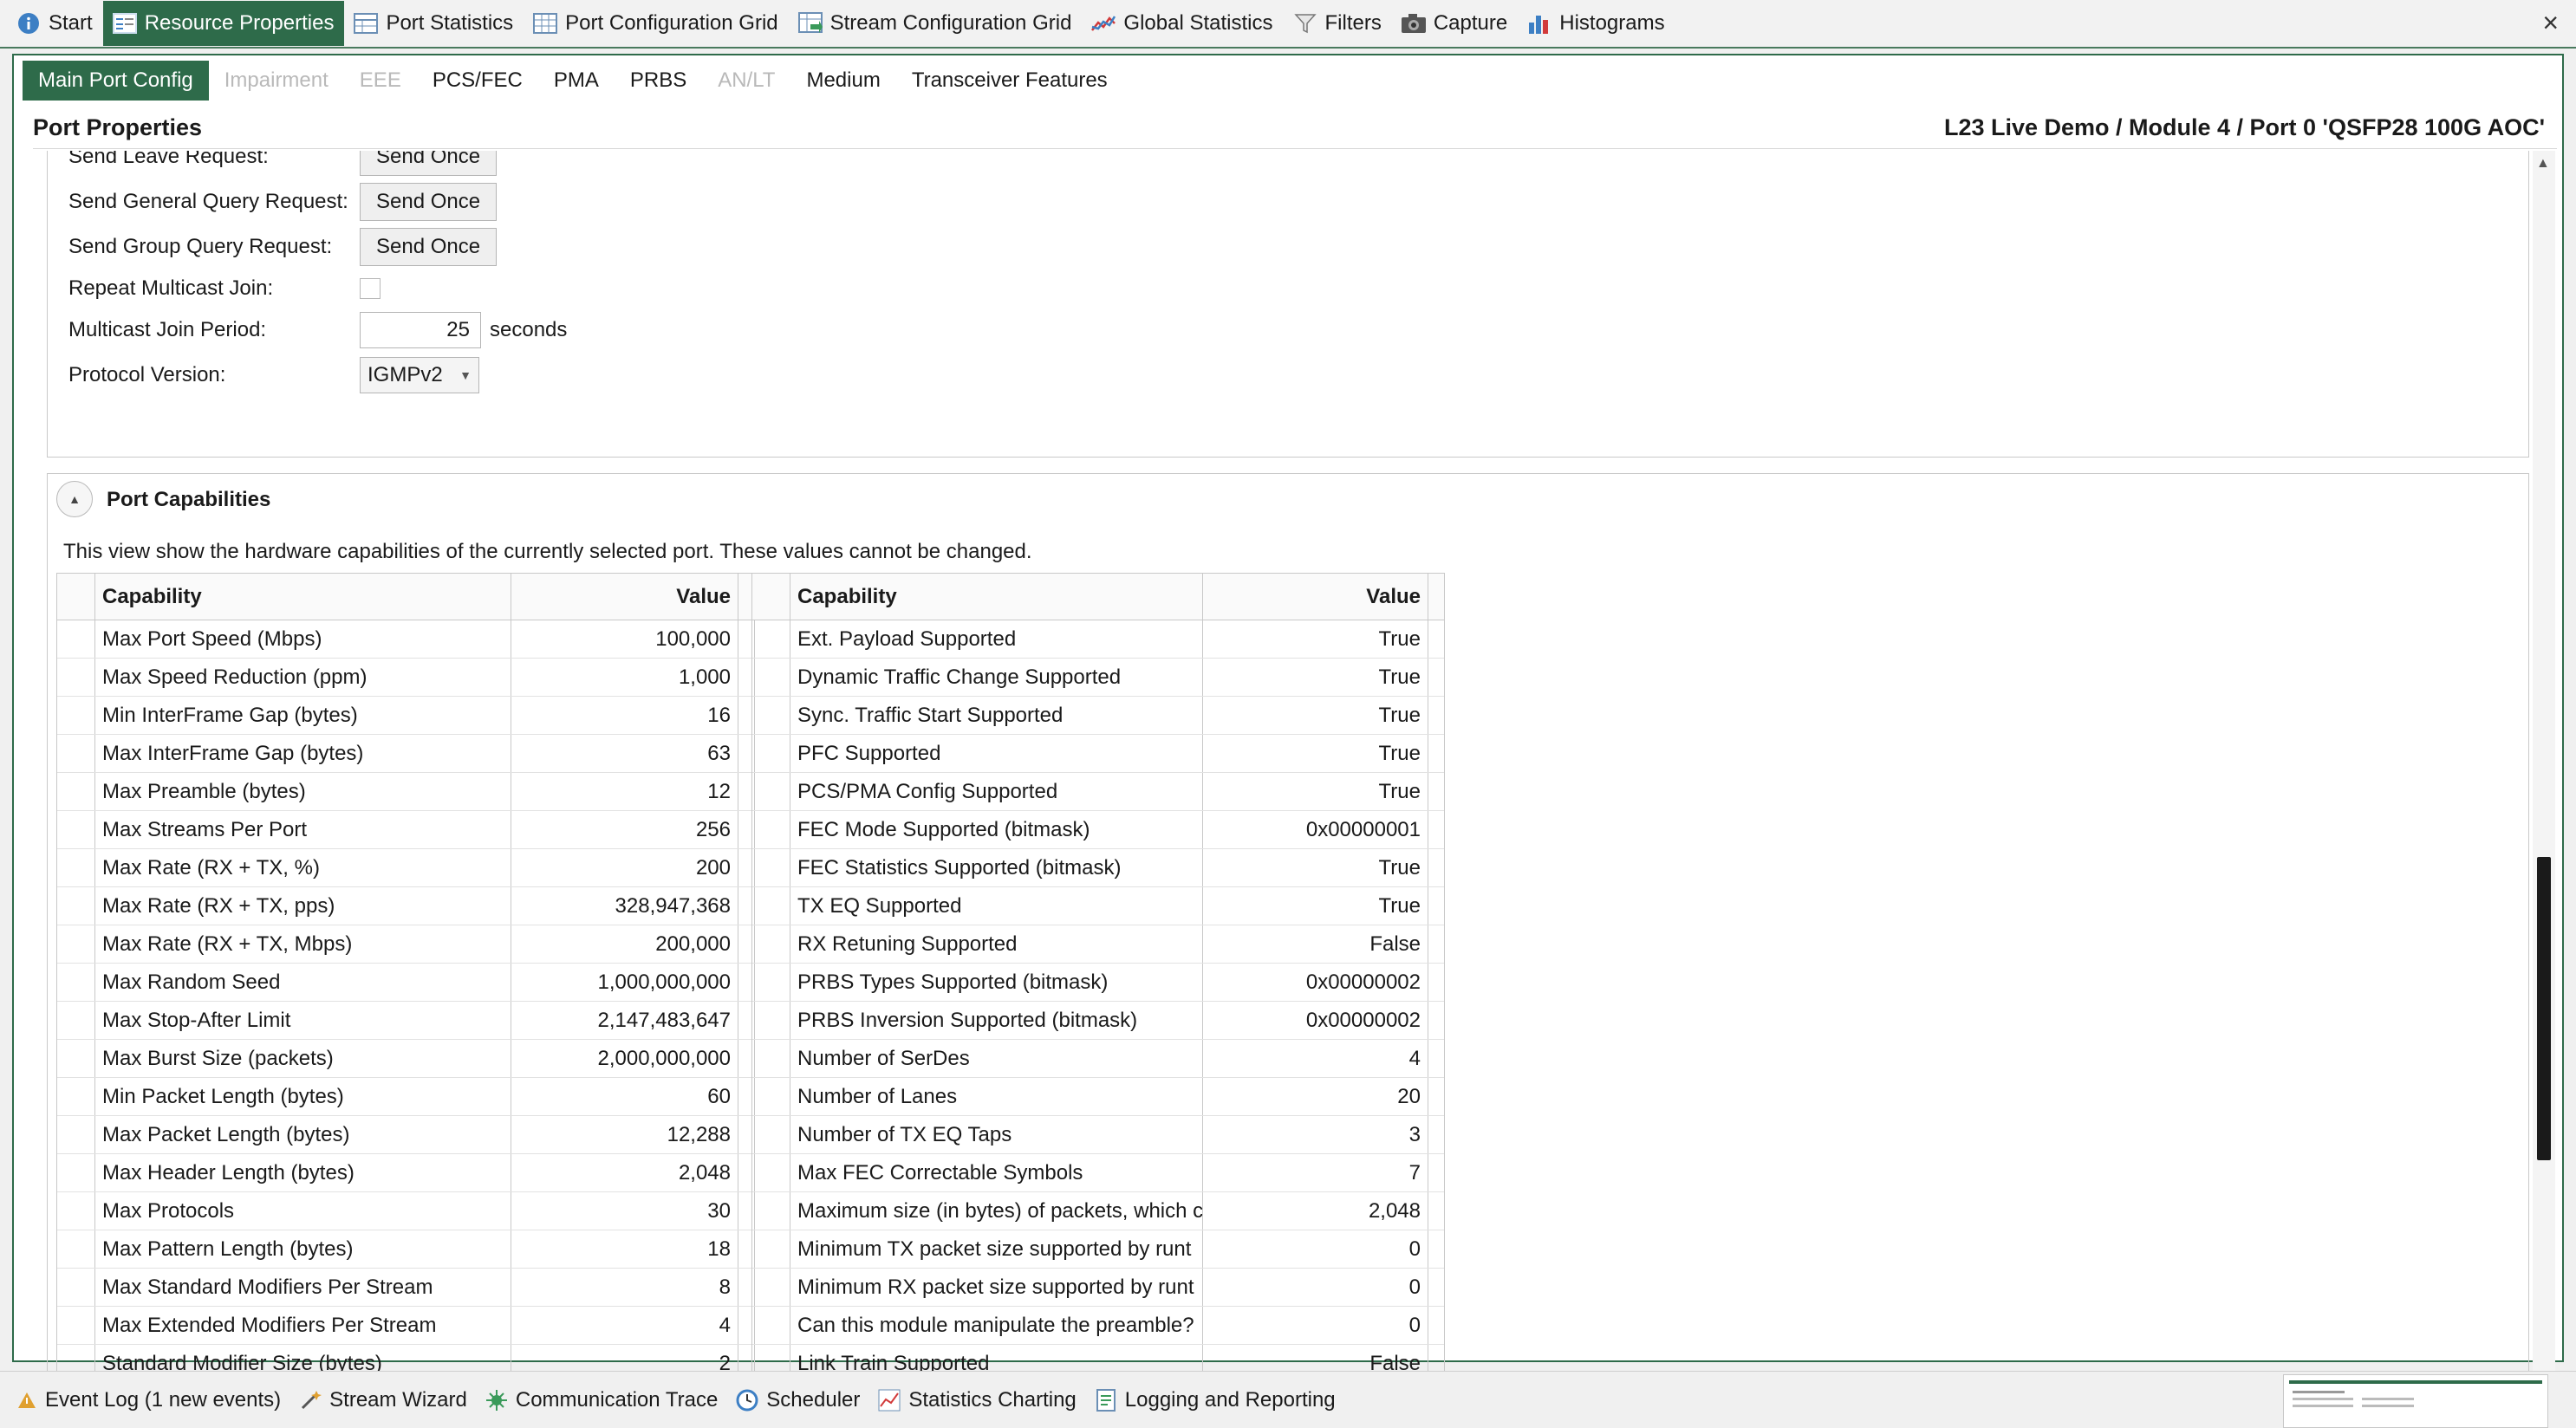  Describe the element at coordinates (420, 330) in the screenshot. I see `join-period-input` at that location.